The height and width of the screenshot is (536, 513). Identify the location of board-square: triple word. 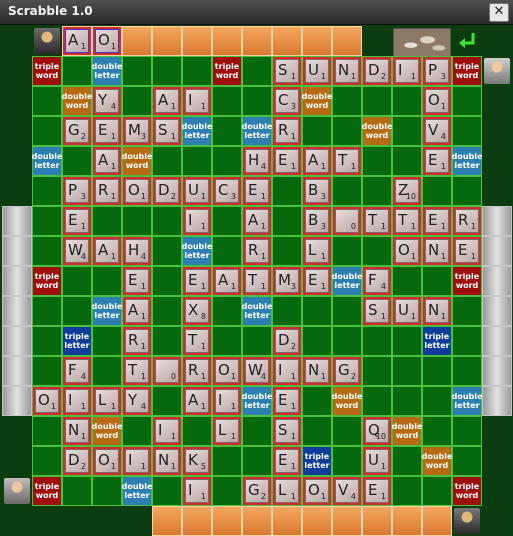
(467, 281).